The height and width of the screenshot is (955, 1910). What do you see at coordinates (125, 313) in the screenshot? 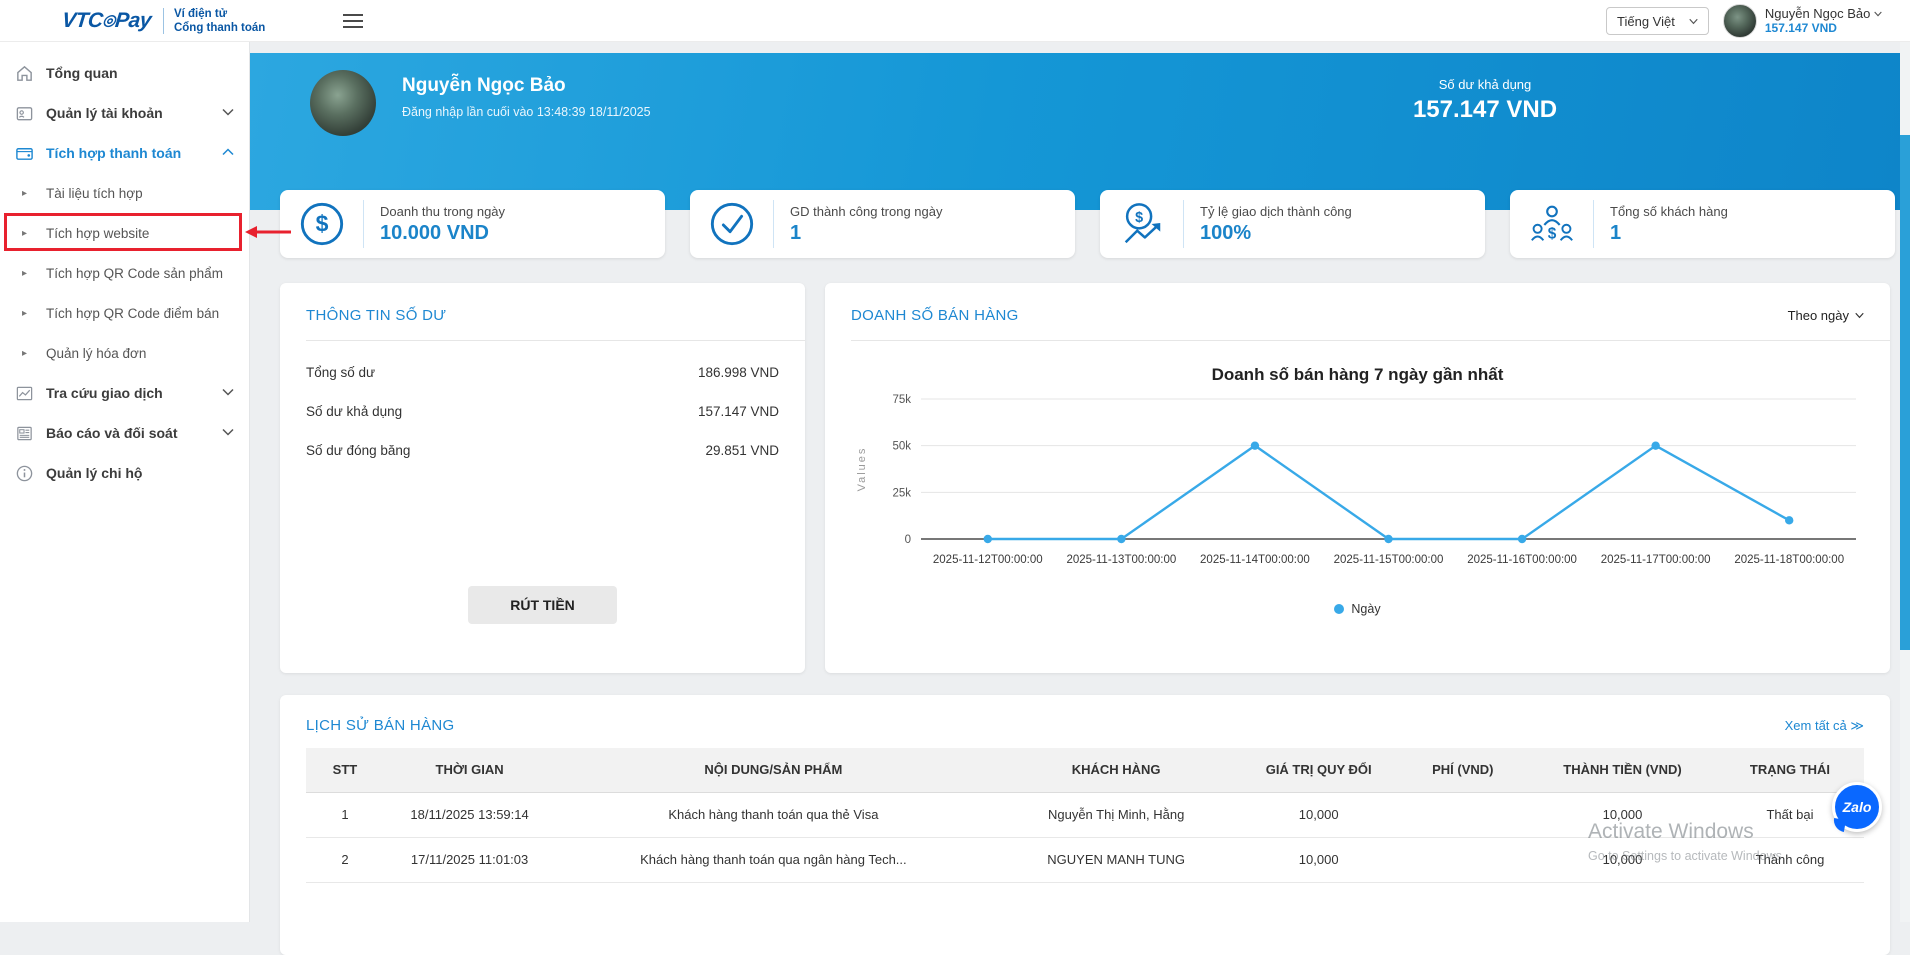
I see `sidebar-item-tich-hop-qr-diem-ban: ▸ Tích hợp QR Code điểm bán` at bounding box center [125, 313].